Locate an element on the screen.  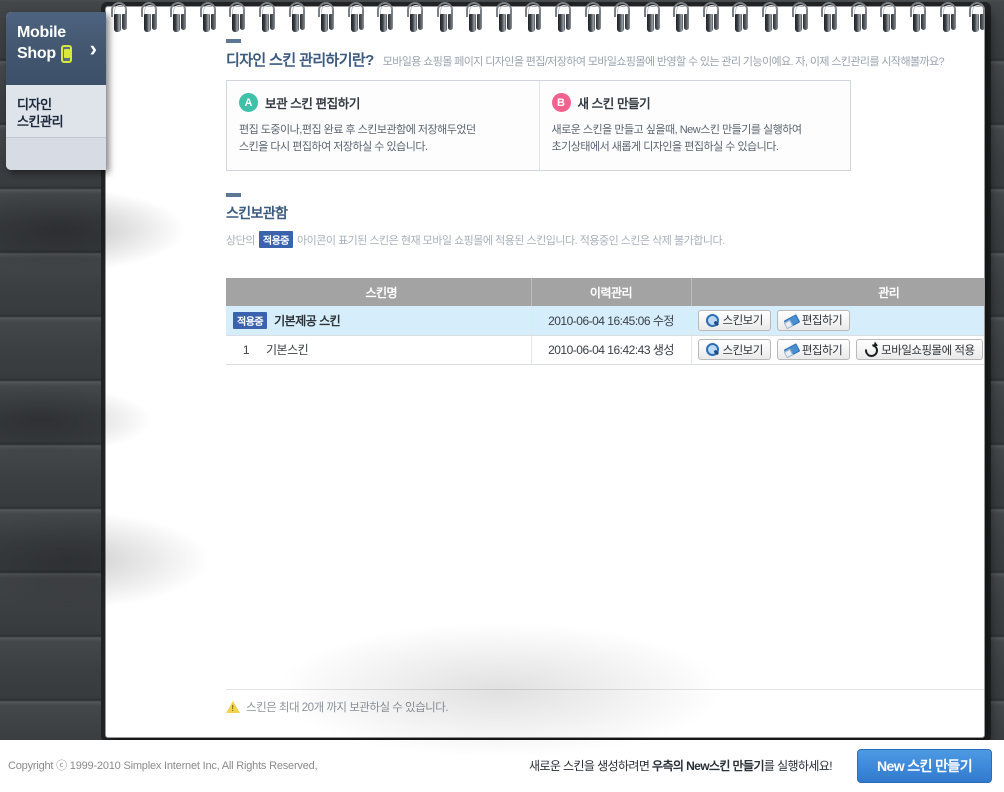
refresh-icon is located at coordinates (870, 349).